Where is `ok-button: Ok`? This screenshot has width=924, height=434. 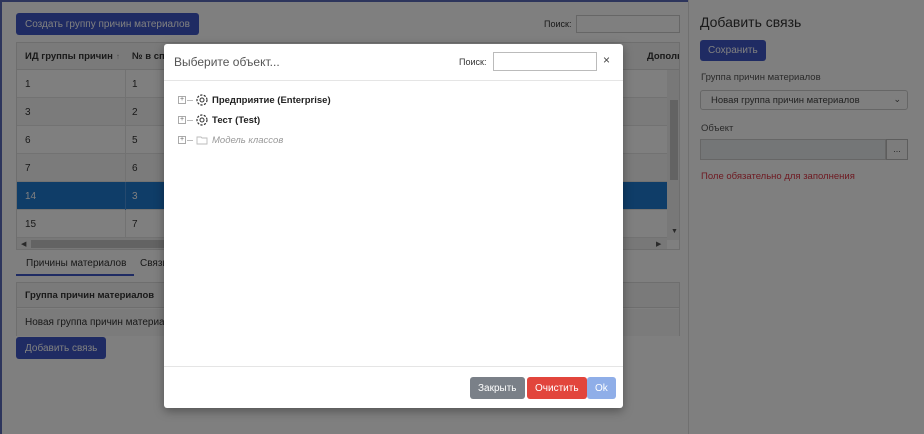
ok-button: Ok is located at coordinates (601, 388).